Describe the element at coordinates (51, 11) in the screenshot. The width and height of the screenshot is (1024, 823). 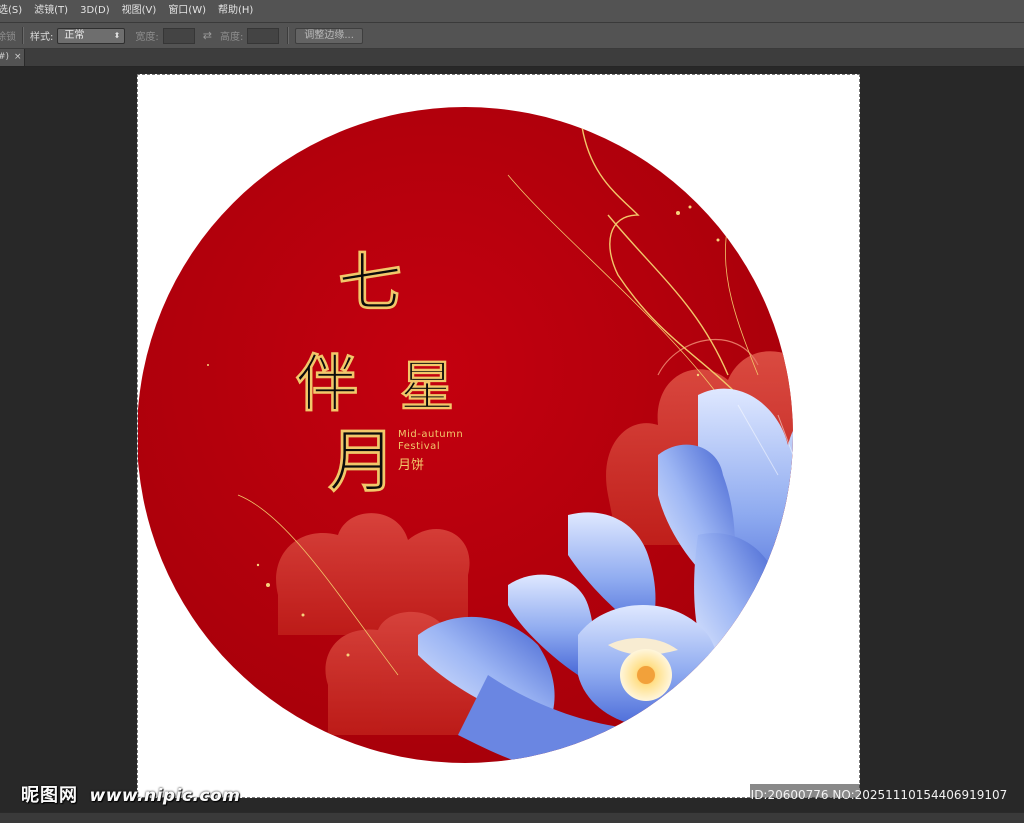
I see `menu-filter: 滤镜(T)` at that location.